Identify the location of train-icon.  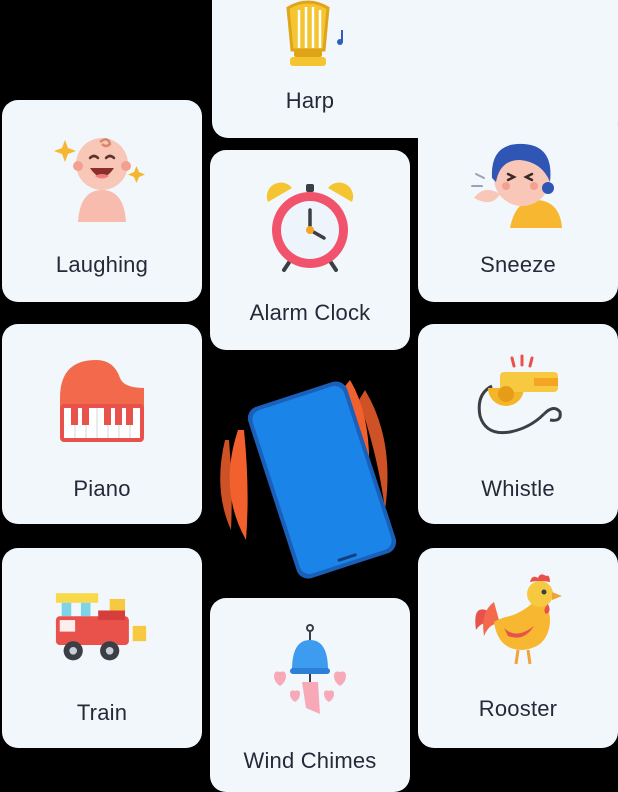
(102, 622).